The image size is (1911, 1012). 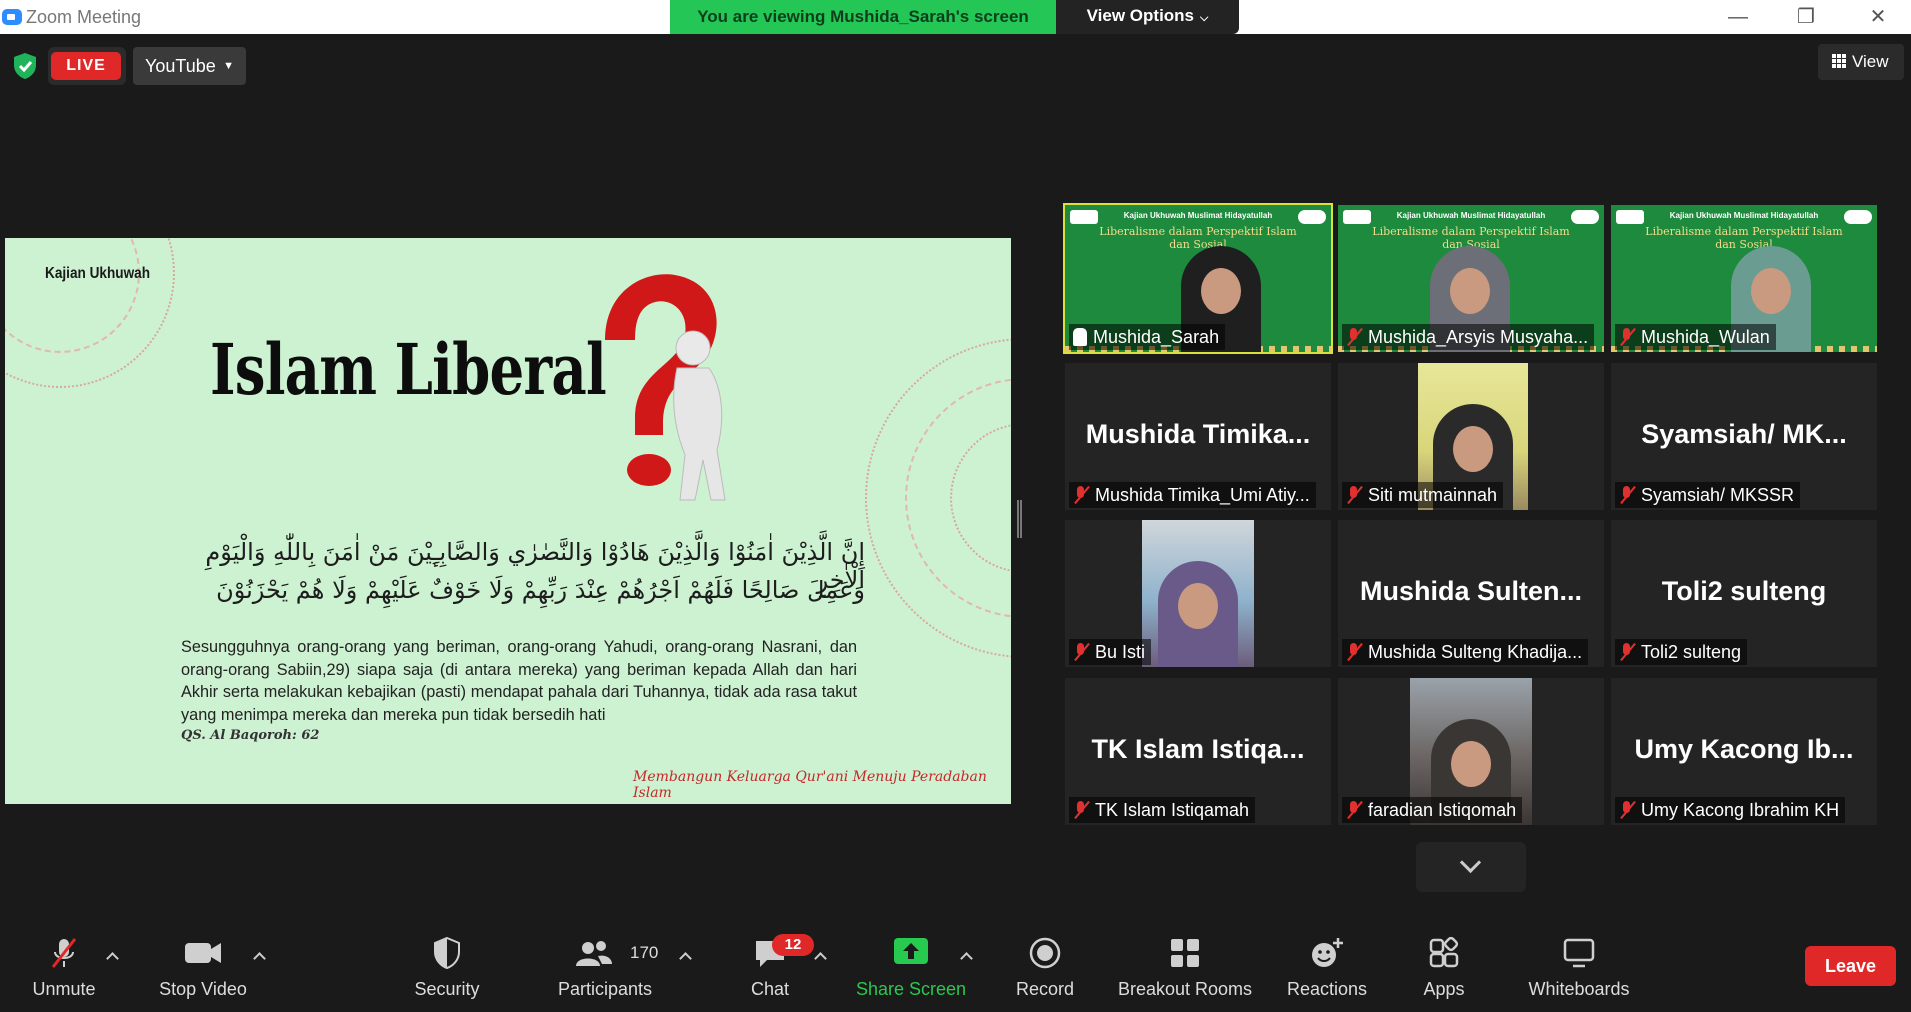 What do you see at coordinates (112, 955) in the screenshot?
I see `audio-options-caret` at bounding box center [112, 955].